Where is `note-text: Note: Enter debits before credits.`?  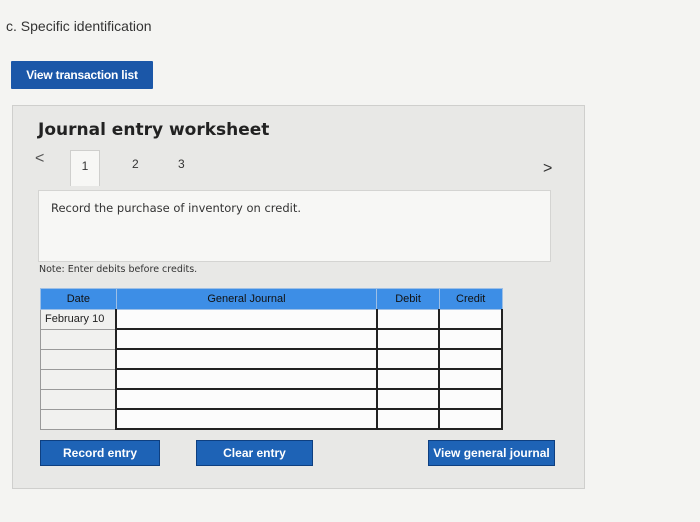
note-text: Note: Enter debits before credits. is located at coordinates (118, 269).